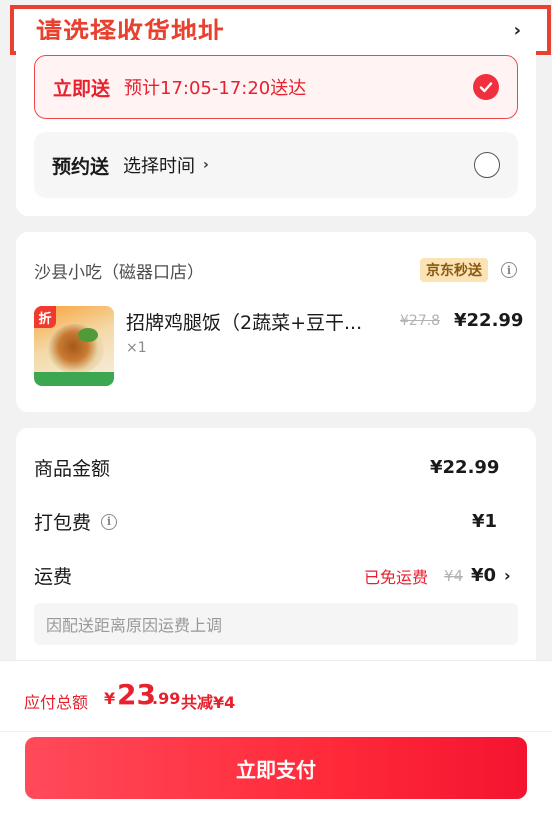  I want to click on thumb-strip, so click(74, 379).